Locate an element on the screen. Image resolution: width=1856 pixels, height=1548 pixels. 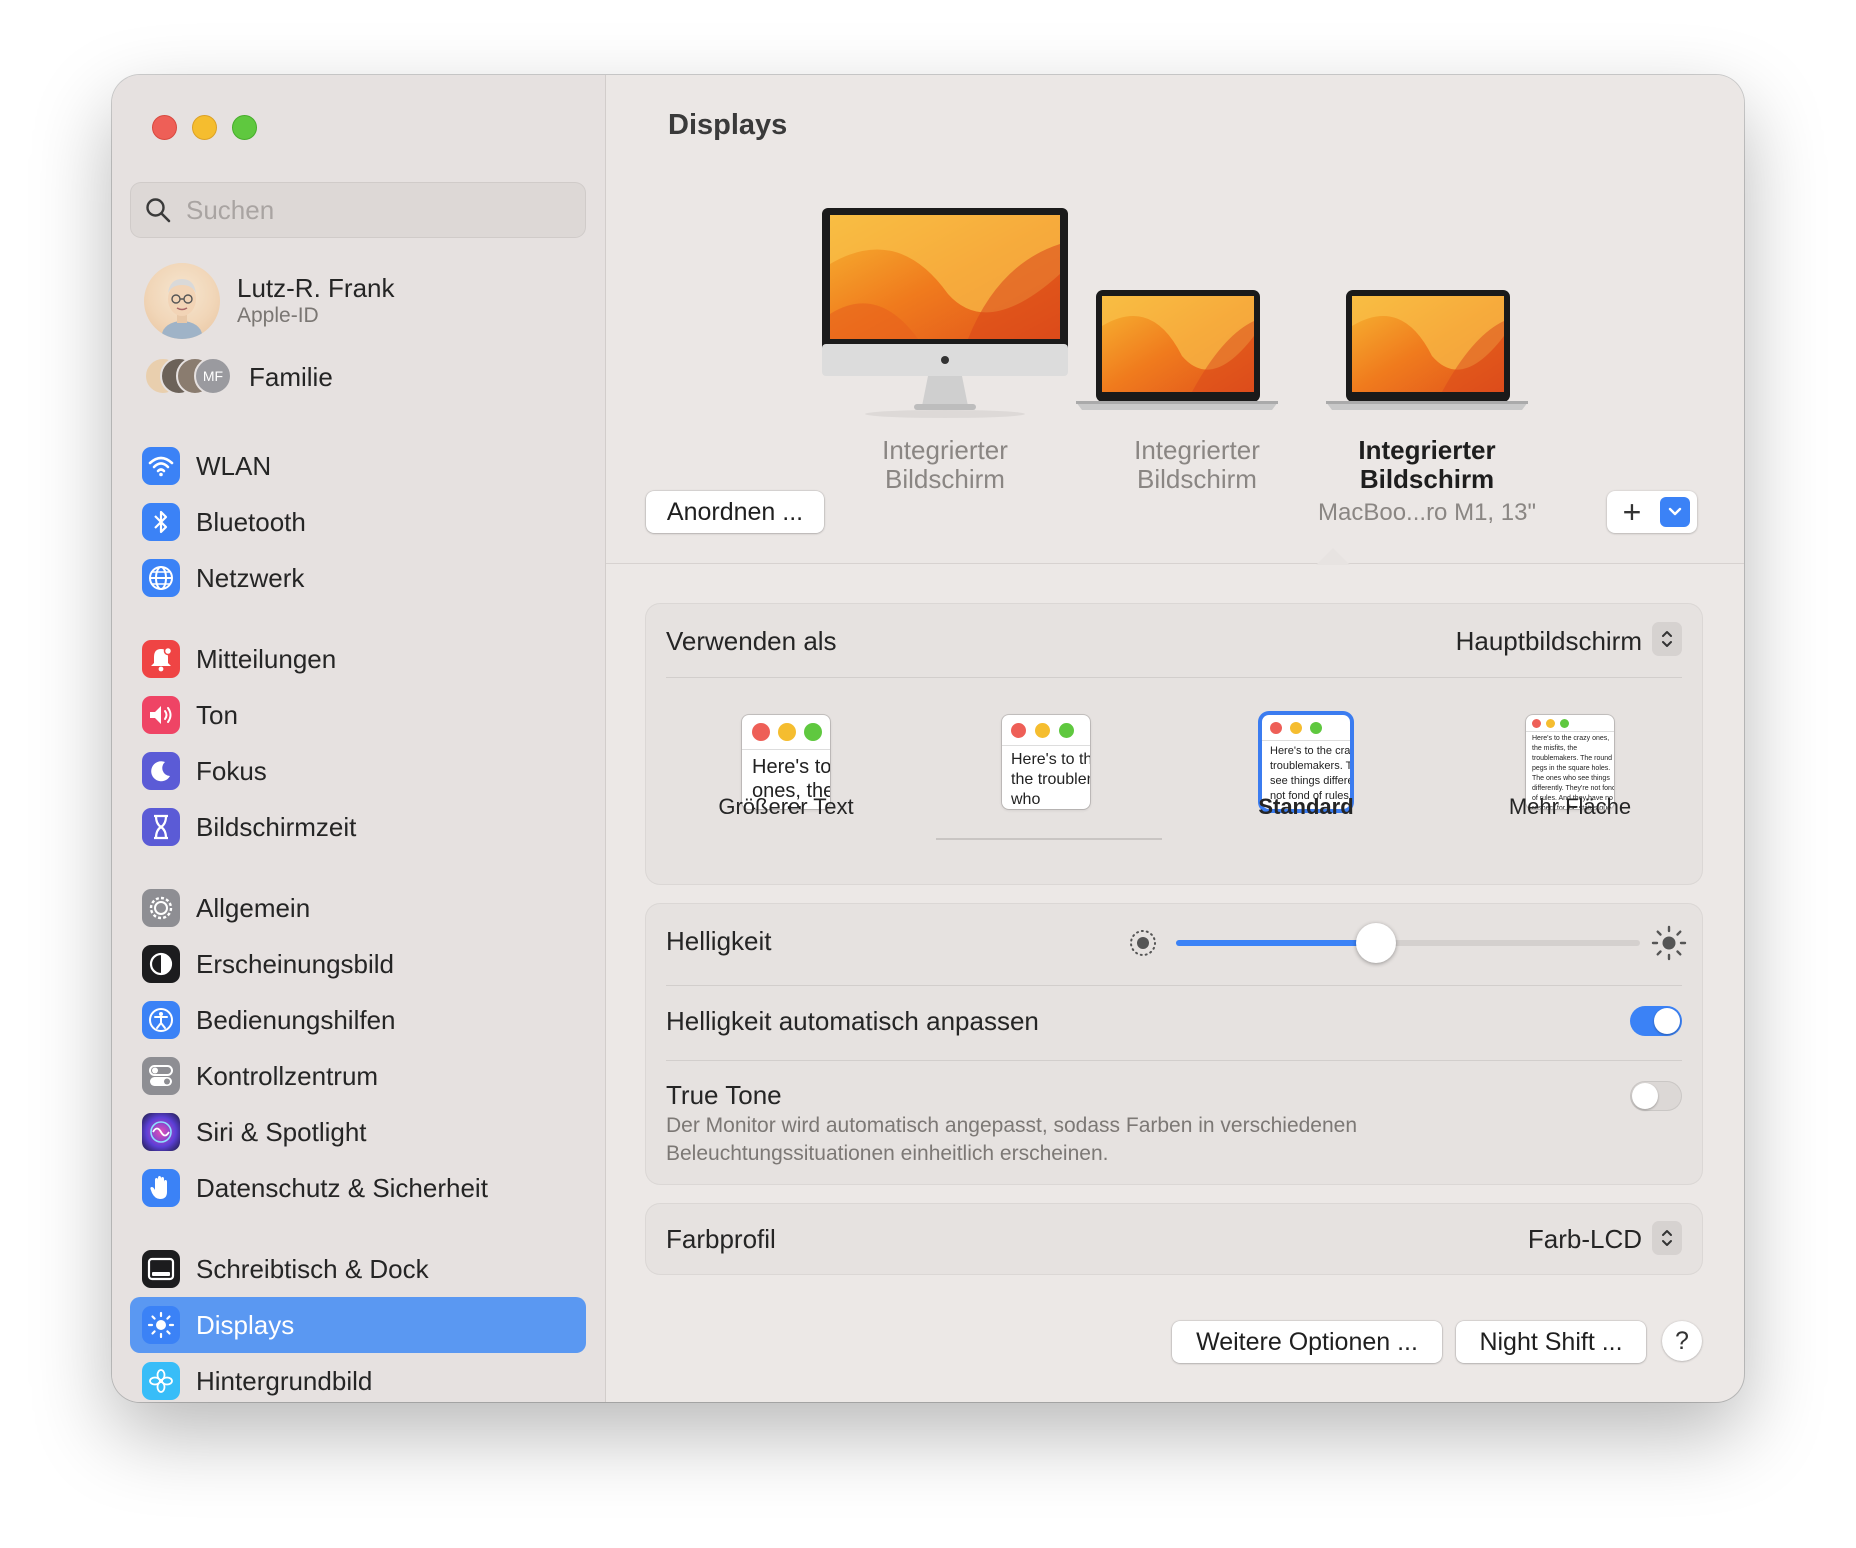
sidebar-item-displays: Displays is located at coordinates (358, 1325).